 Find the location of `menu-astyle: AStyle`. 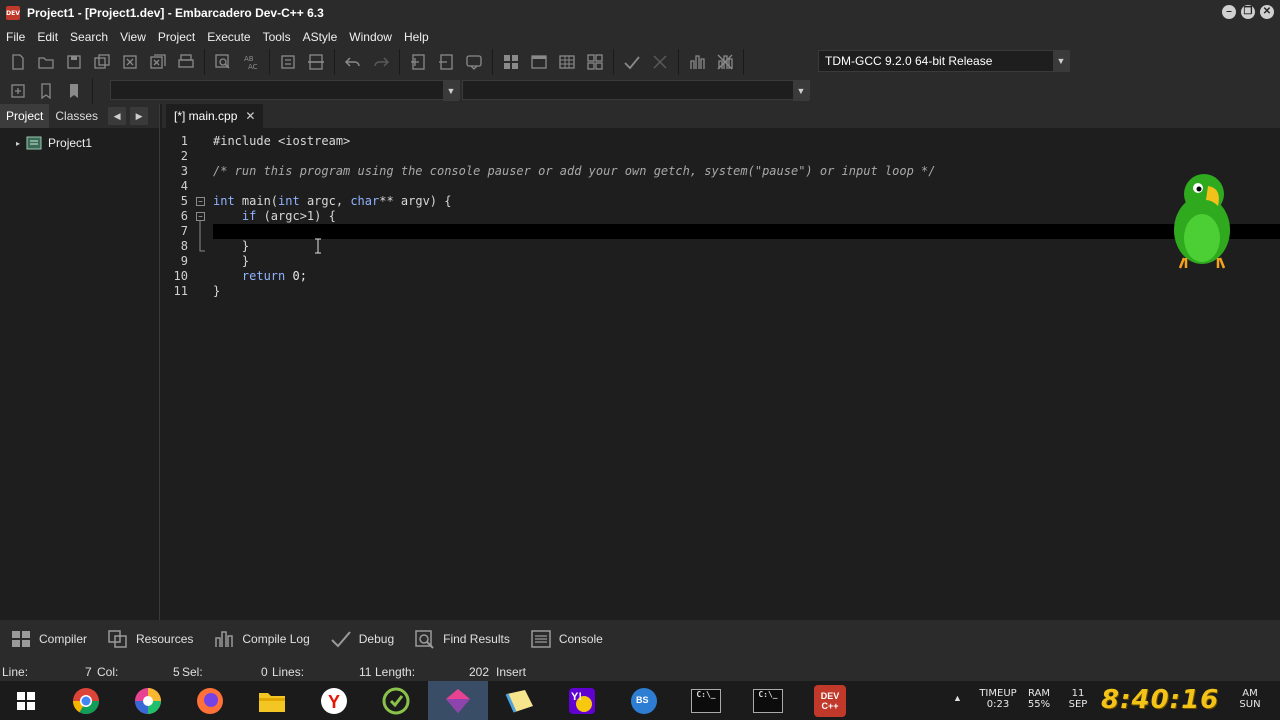

menu-astyle: AStyle is located at coordinates (320, 37).